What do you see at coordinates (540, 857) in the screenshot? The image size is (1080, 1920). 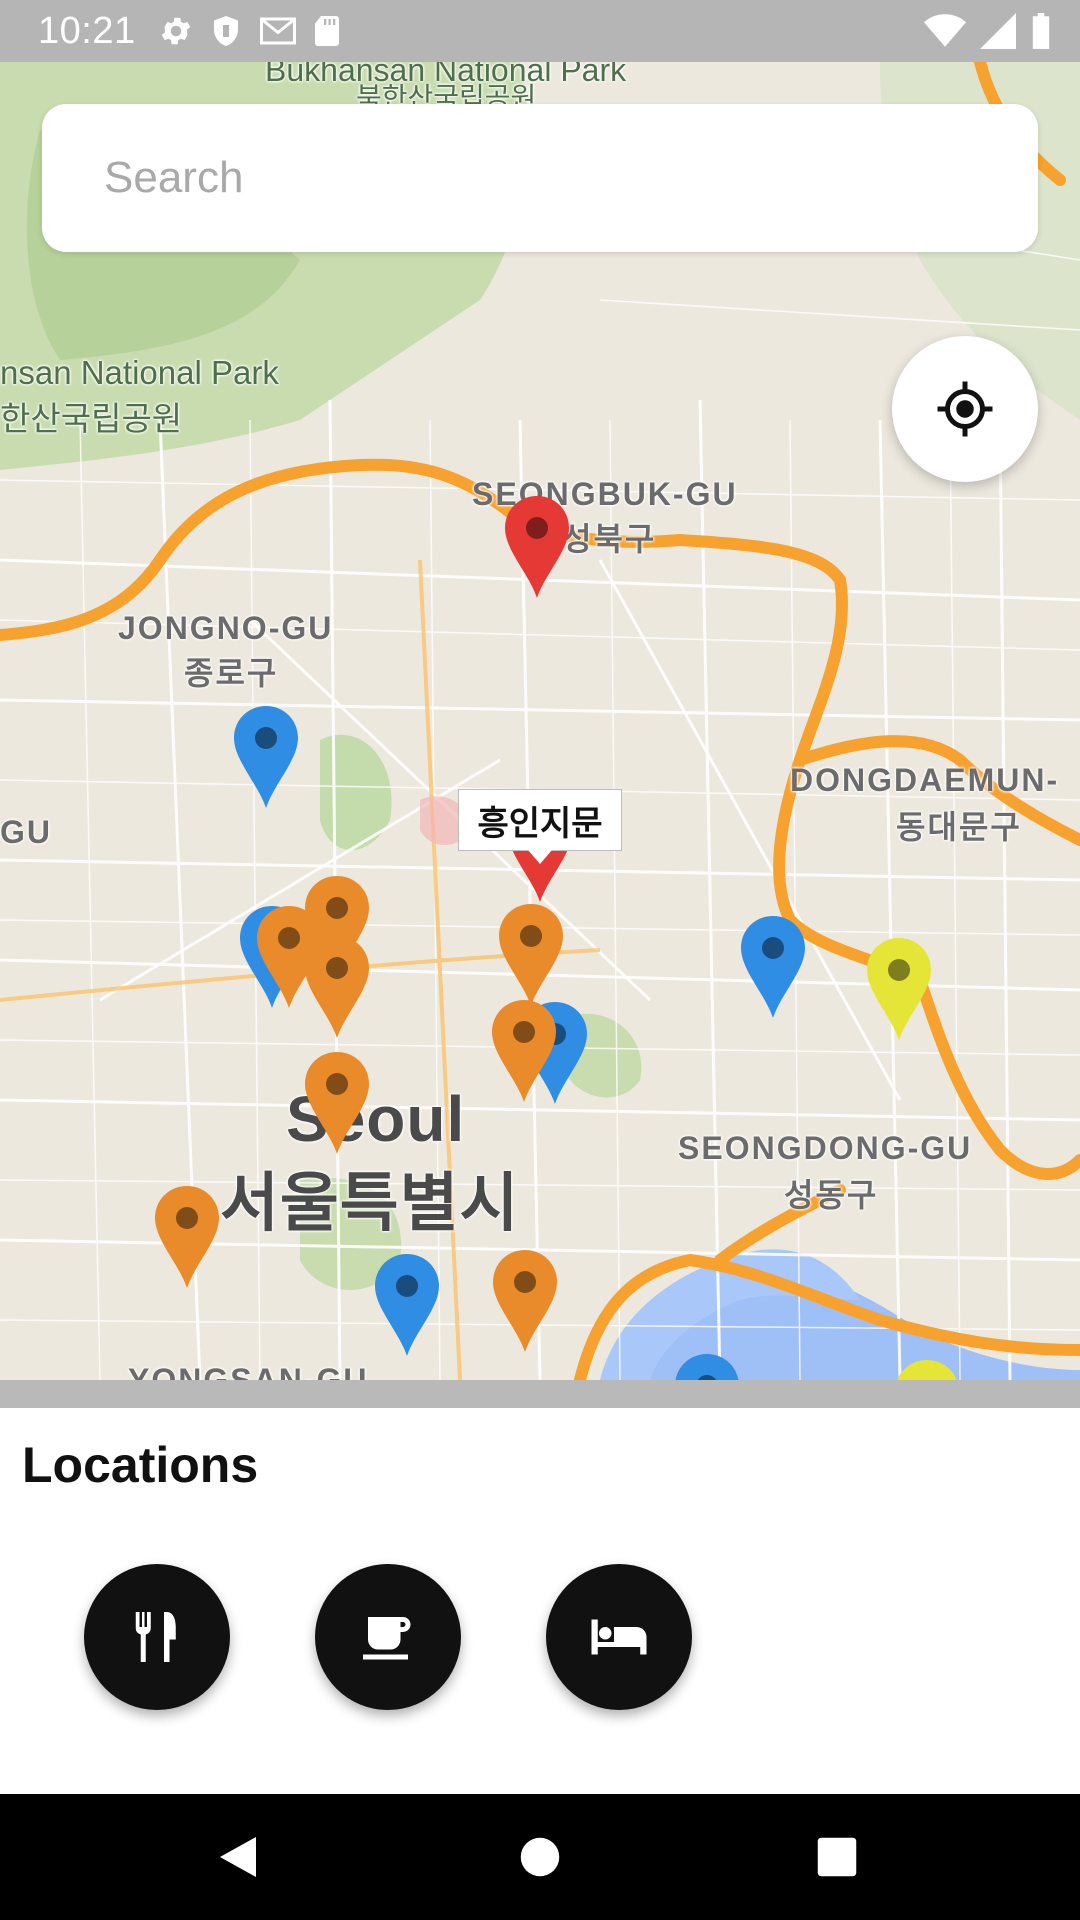 I see `info-window-tail` at bounding box center [540, 857].